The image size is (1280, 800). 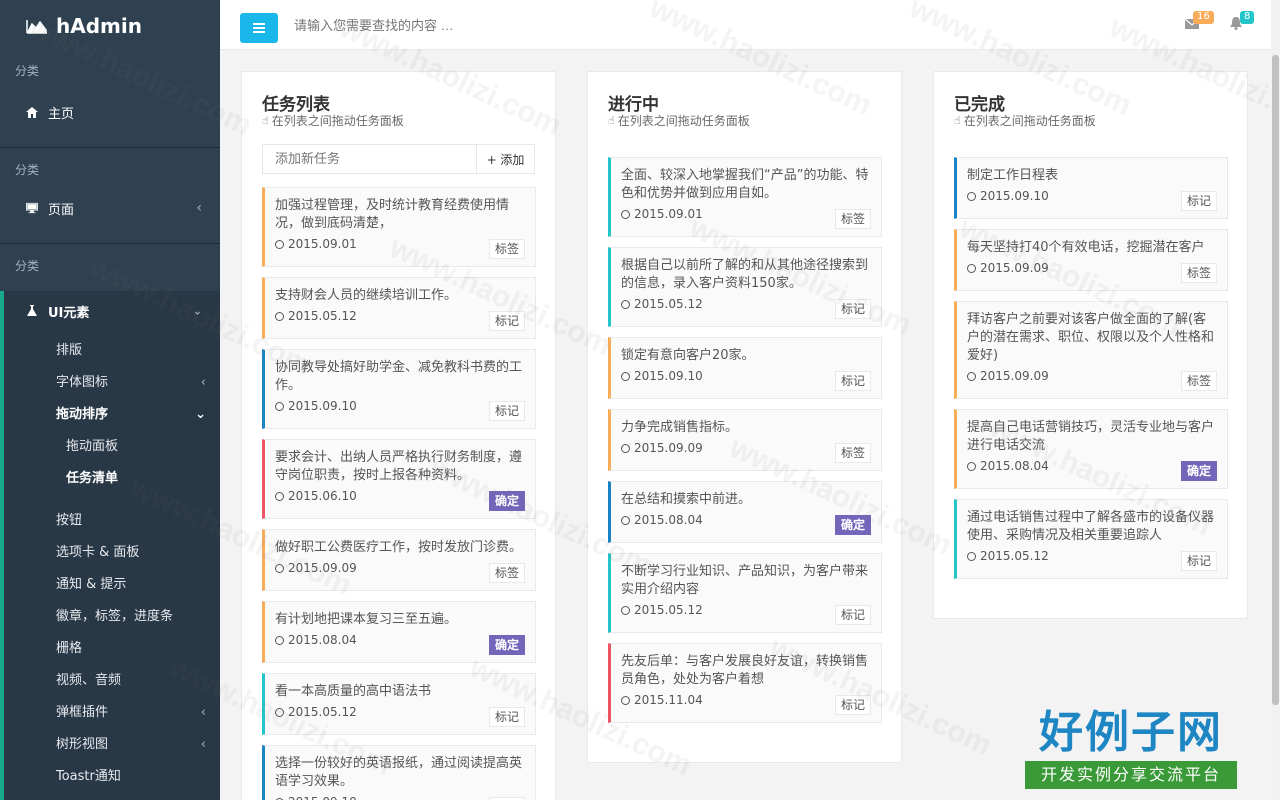 What do you see at coordinates (399, 389) in the screenshot?
I see `task-card: 协同教导处搞好助学金、减免教科书费的工作。 2015.09.10 标记` at bounding box center [399, 389].